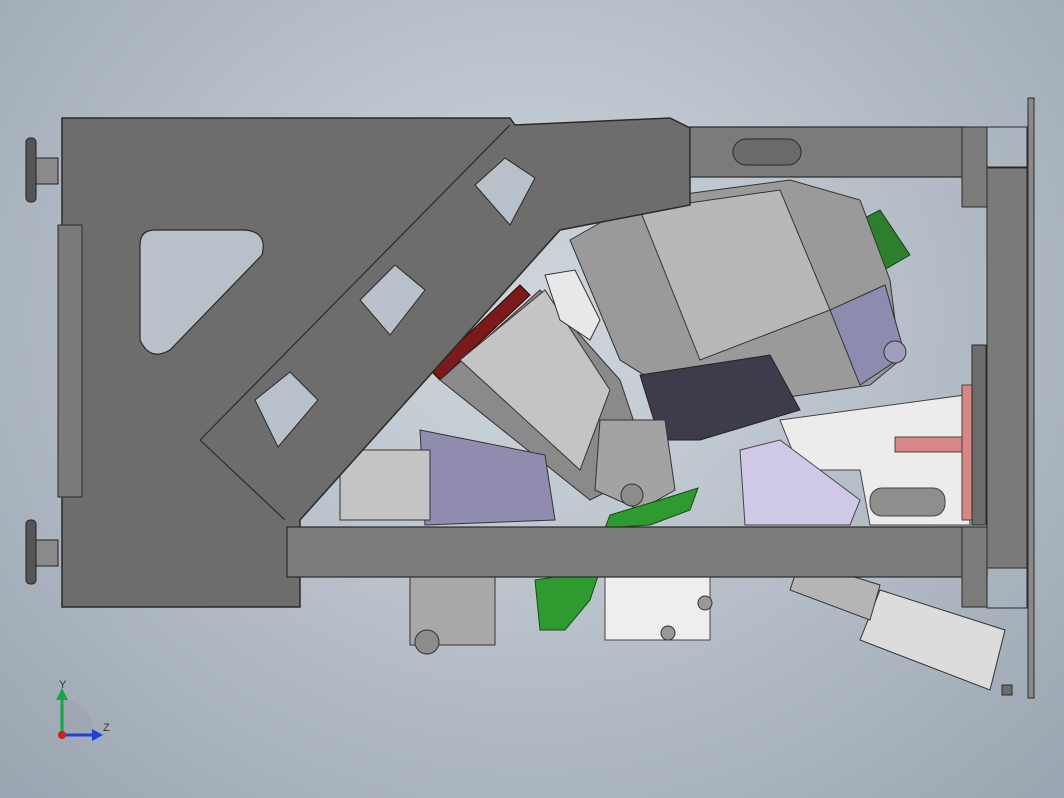 This screenshot has height=798, width=1064. Describe the element at coordinates (106, 728) in the screenshot. I see `axis-z-label: Z` at that location.